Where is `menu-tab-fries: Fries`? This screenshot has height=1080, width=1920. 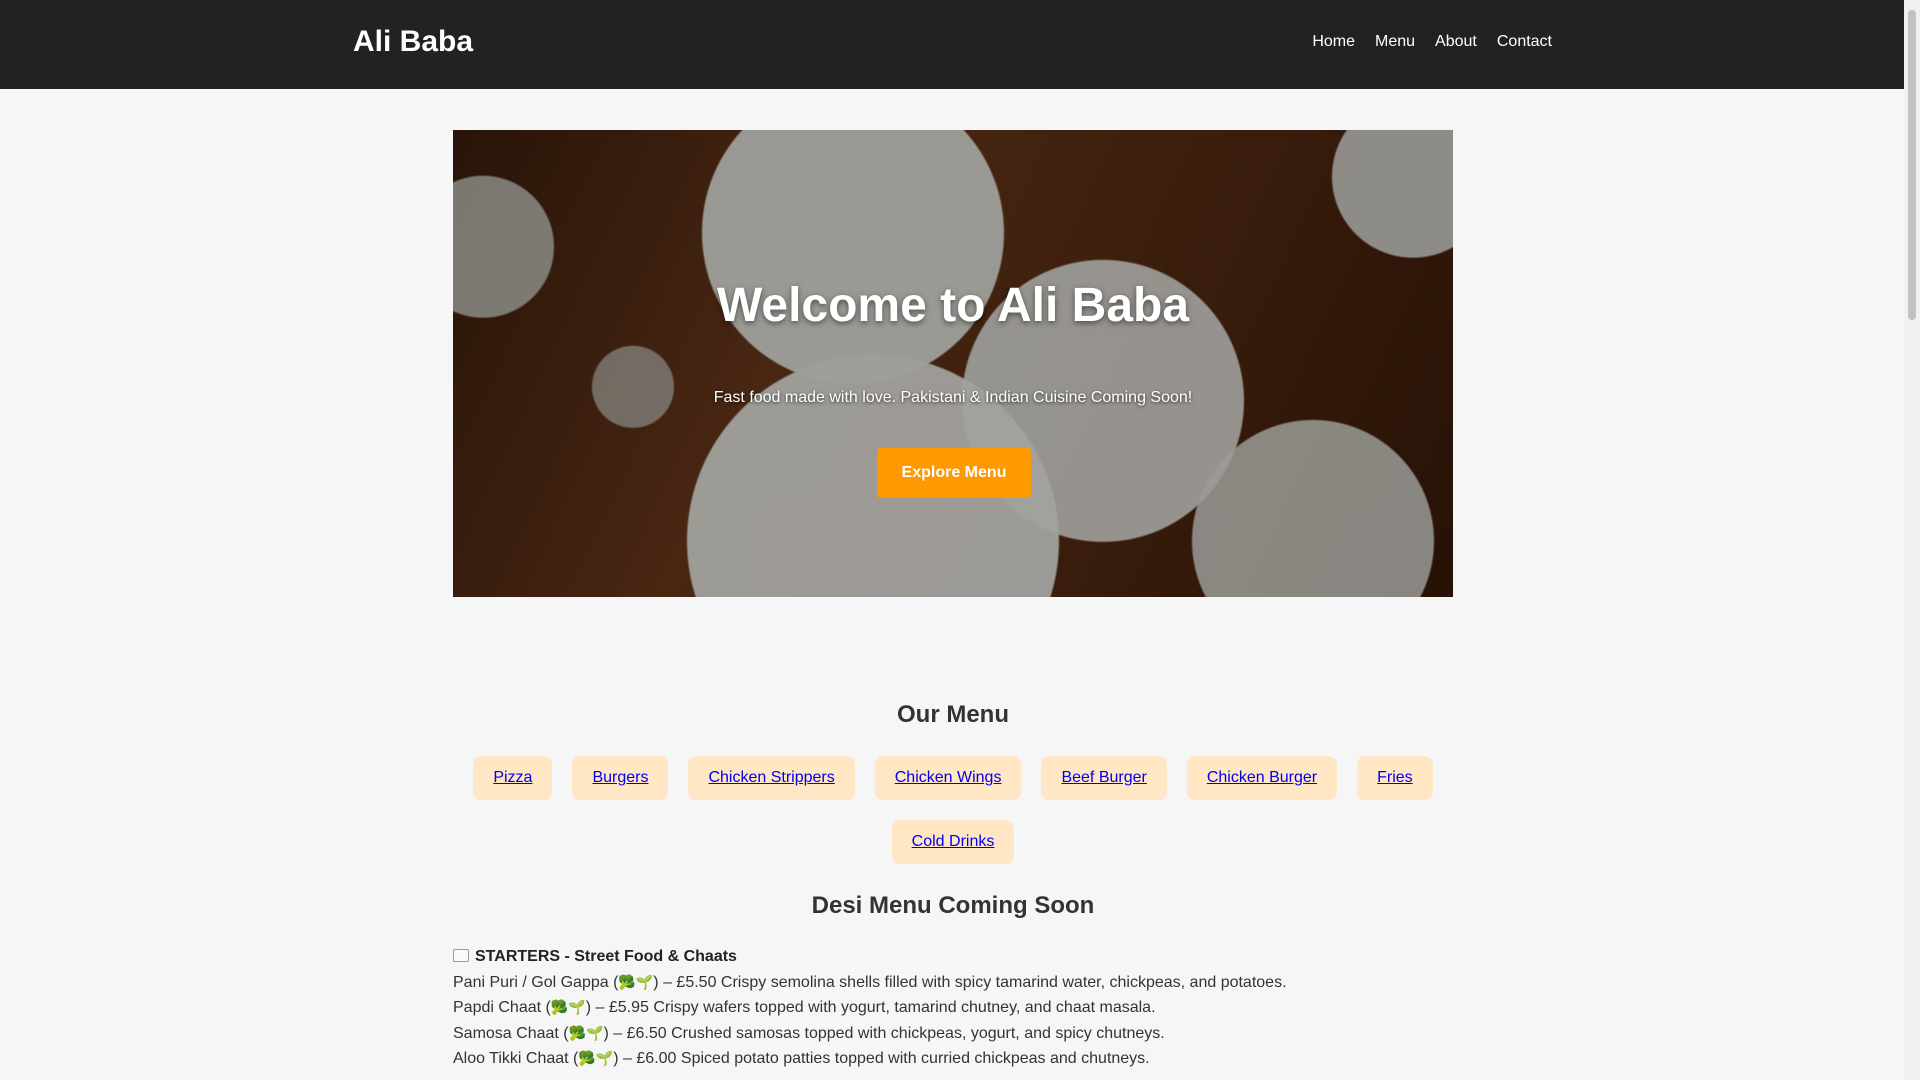
menu-tab-fries: Fries is located at coordinates (1395, 778).